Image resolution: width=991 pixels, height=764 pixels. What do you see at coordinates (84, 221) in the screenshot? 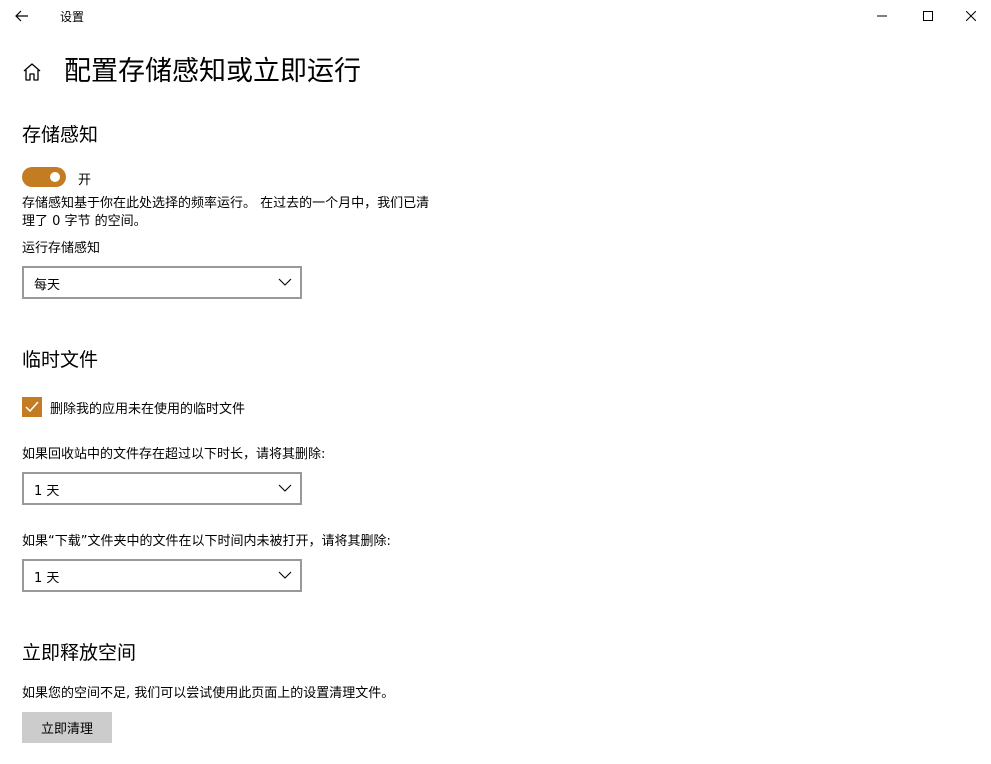
I see `storage-sense-description-line2: 理了 0 字节 的空间。` at bounding box center [84, 221].